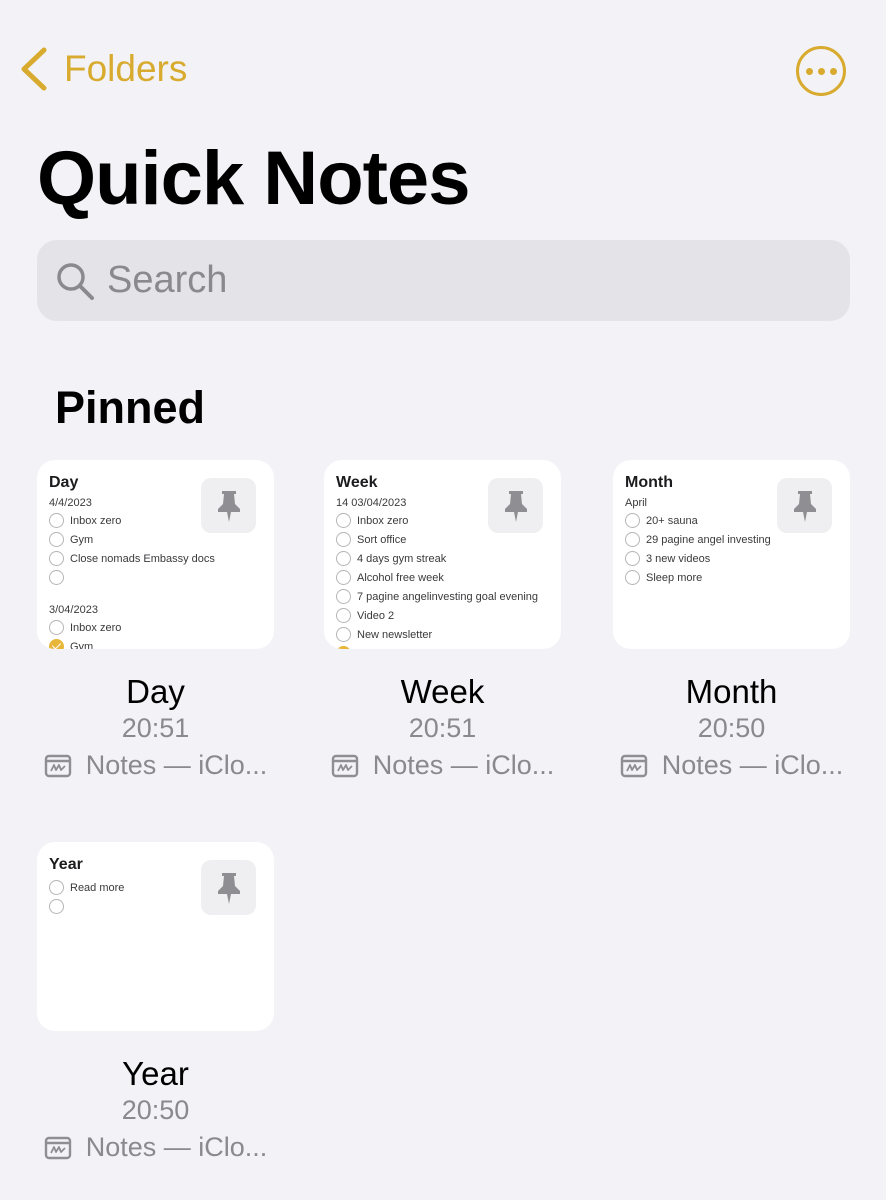 This screenshot has height=1200, width=886. I want to click on checklist-item-text: Read more, so click(97, 887).